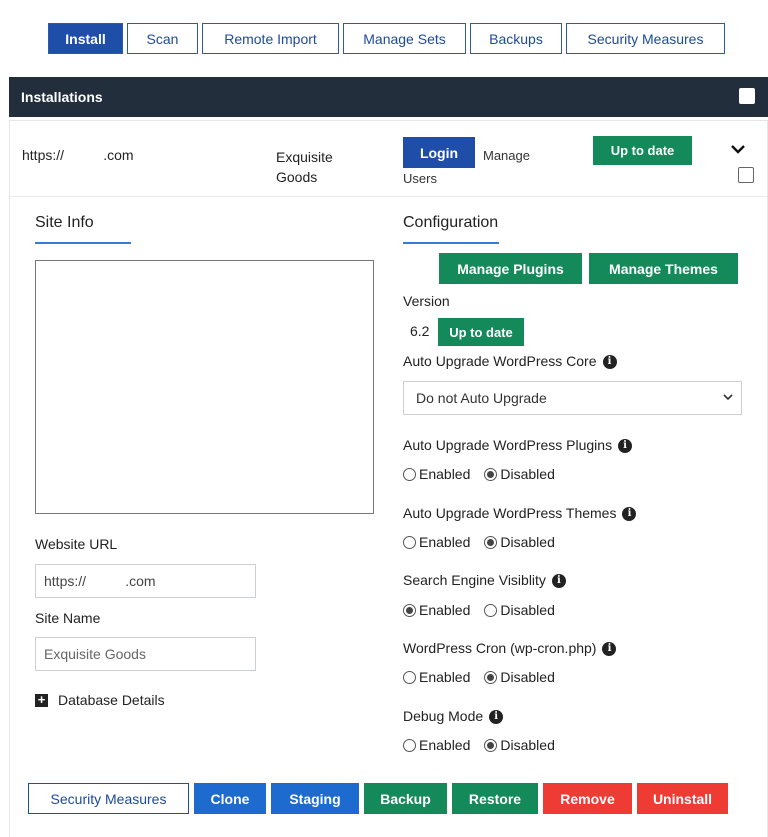 This screenshot has width=768, height=837. What do you see at coordinates (62, 97) in the screenshot?
I see `installations-title: Installations` at bounding box center [62, 97].